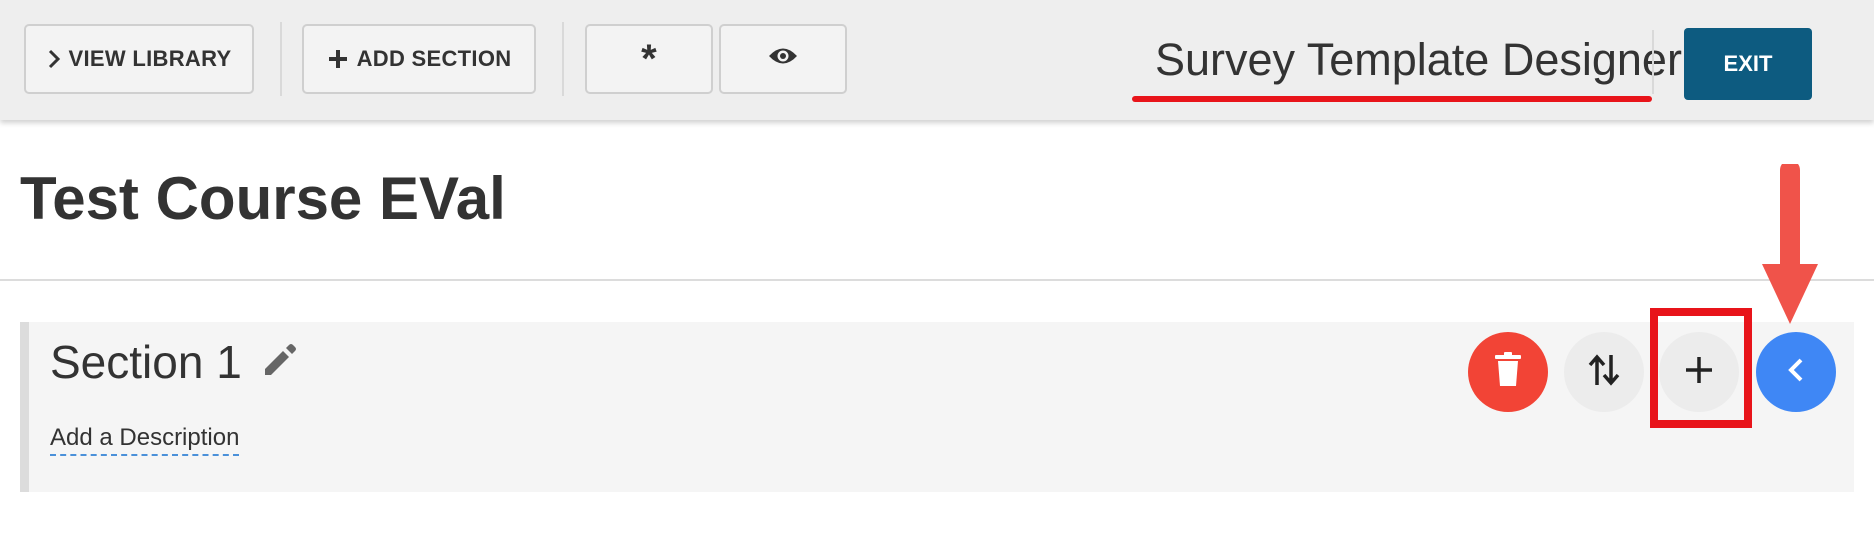 This screenshot has height=534, width=1874. I want to click on required-toggle-button: *, so click(649, 59).